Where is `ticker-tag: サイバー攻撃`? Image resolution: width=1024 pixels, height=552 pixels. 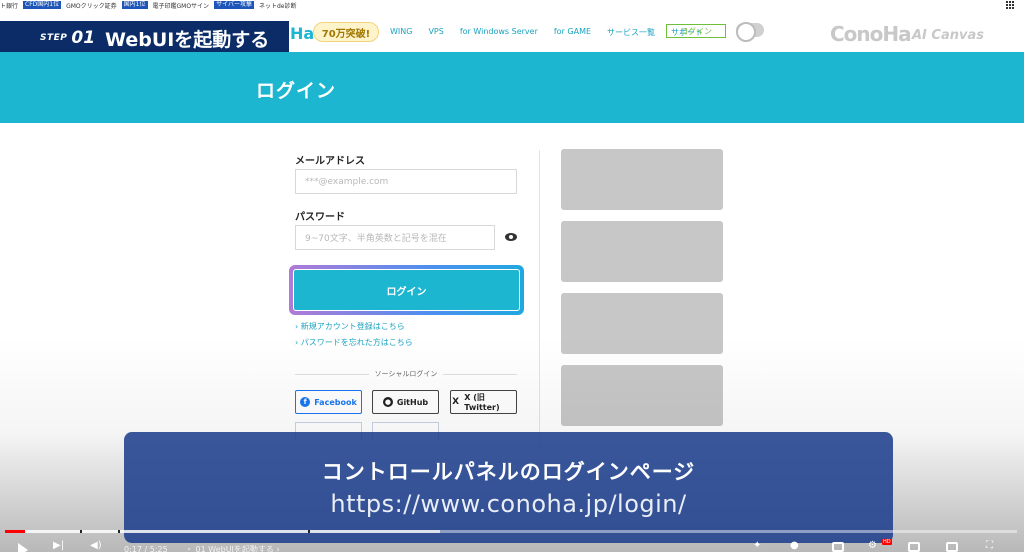
ticker-tag: サイバー攻撃 is located at coordinates (234, 5).